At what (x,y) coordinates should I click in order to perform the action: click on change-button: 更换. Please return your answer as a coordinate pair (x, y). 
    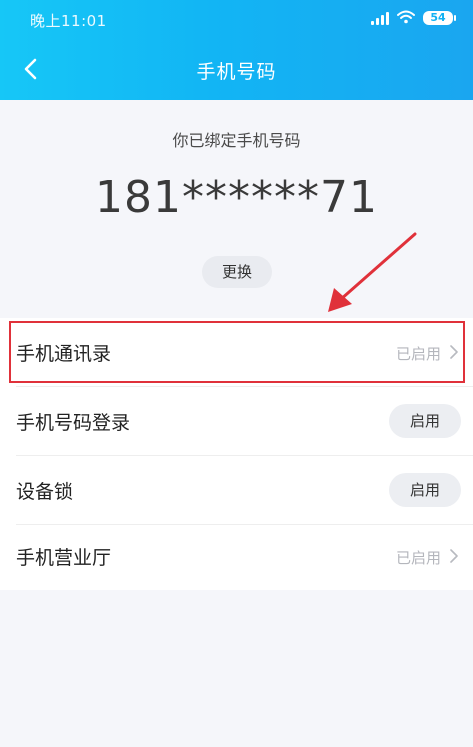
    Looking at the image, I should click on (237, 272).